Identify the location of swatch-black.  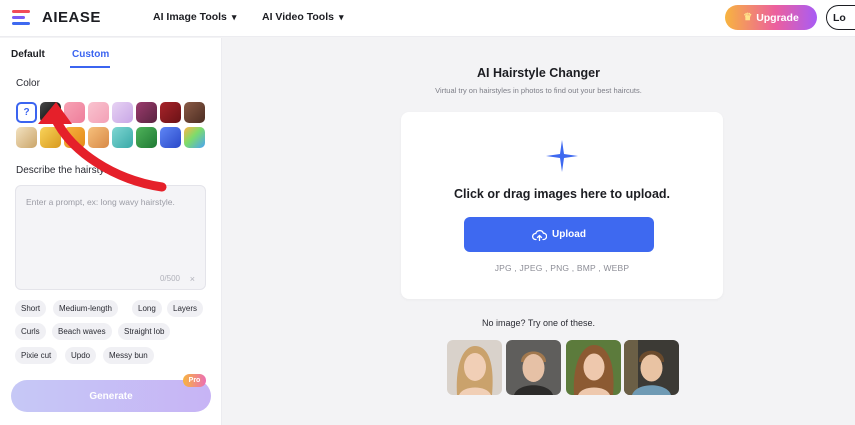
(50, 112).